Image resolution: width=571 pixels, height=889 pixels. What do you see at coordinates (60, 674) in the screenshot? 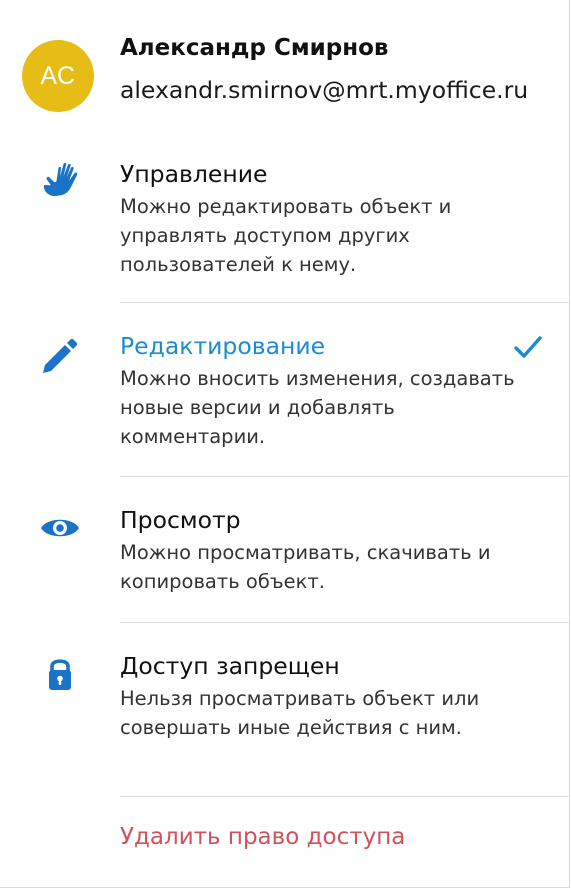
I see `lock-icon` at bounding box center [60, 674].